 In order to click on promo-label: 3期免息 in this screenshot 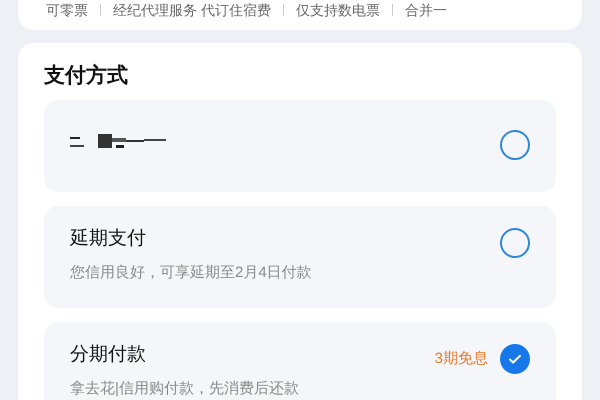, I will do `click(461, 358)`.